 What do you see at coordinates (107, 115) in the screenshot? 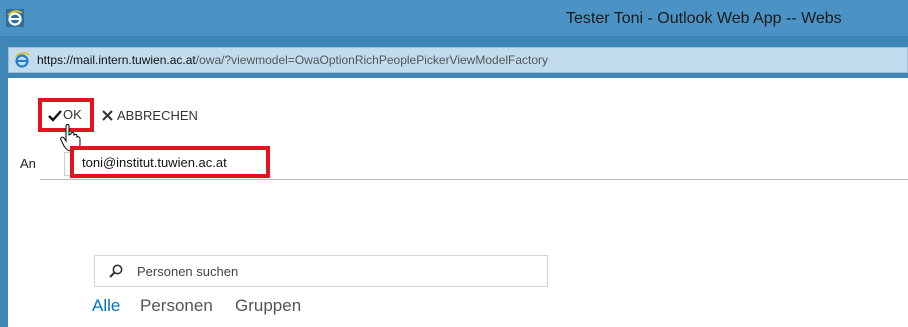
I see `close-icon` at bounding box center [107, 115].